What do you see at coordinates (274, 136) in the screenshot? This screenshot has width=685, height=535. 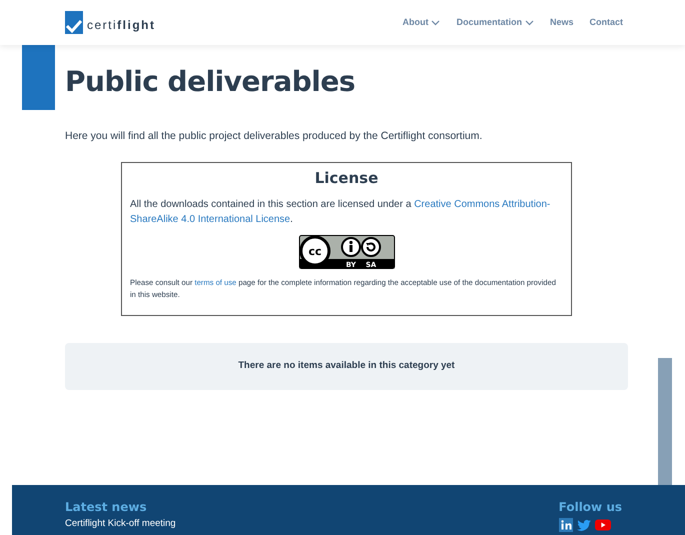 I see `intro-text: Here you will find all the public project deliverables produced by the Certiflight consortium.` at bounding box center [274, 136].